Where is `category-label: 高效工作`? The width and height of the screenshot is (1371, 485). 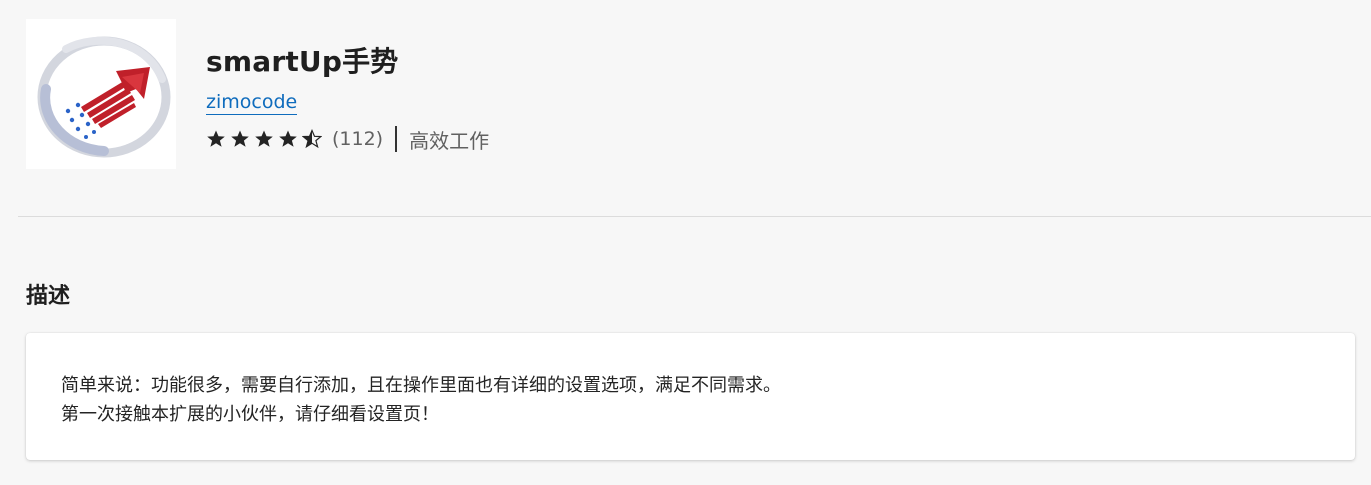 category-label: 高效工作 is located at coordinates (449, 139).